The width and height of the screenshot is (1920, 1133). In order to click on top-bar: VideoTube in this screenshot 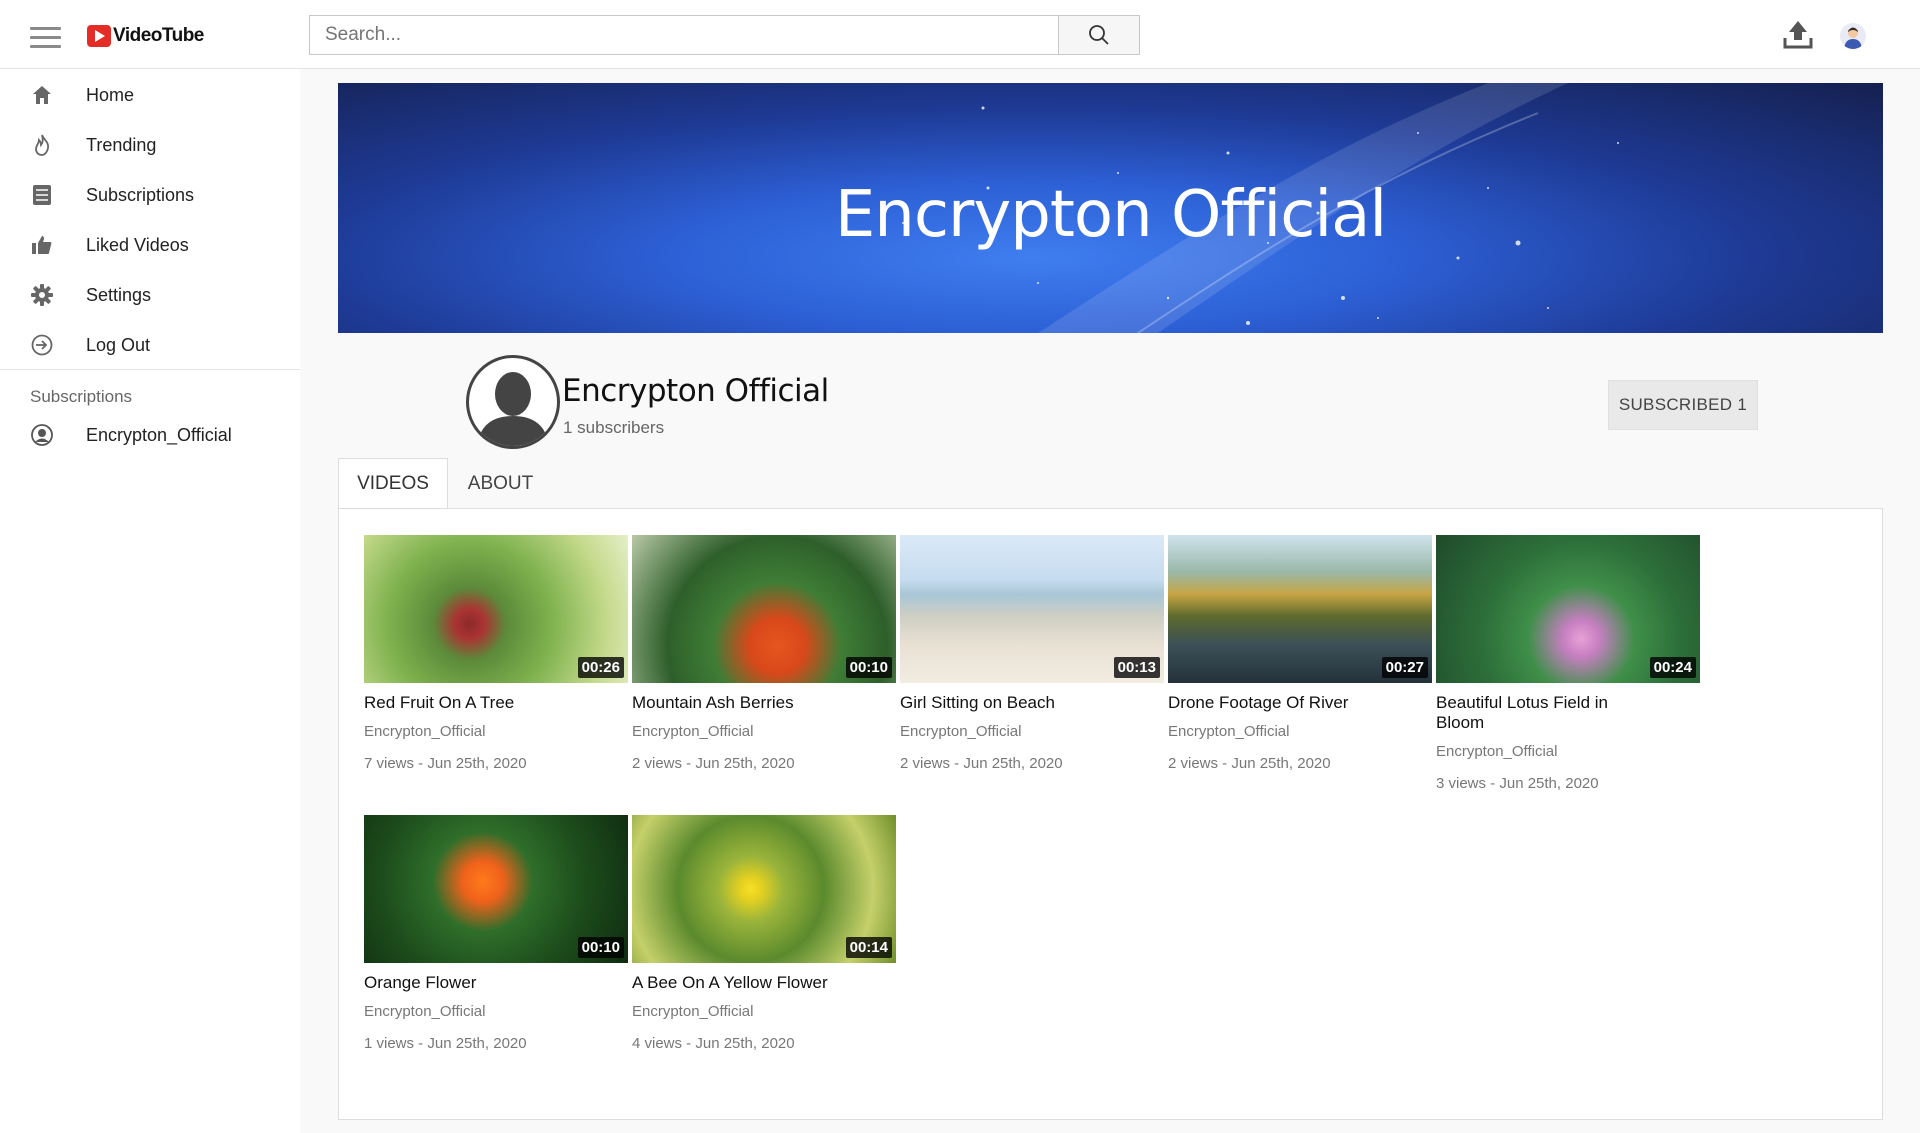, I will do `click(960, 34)`.